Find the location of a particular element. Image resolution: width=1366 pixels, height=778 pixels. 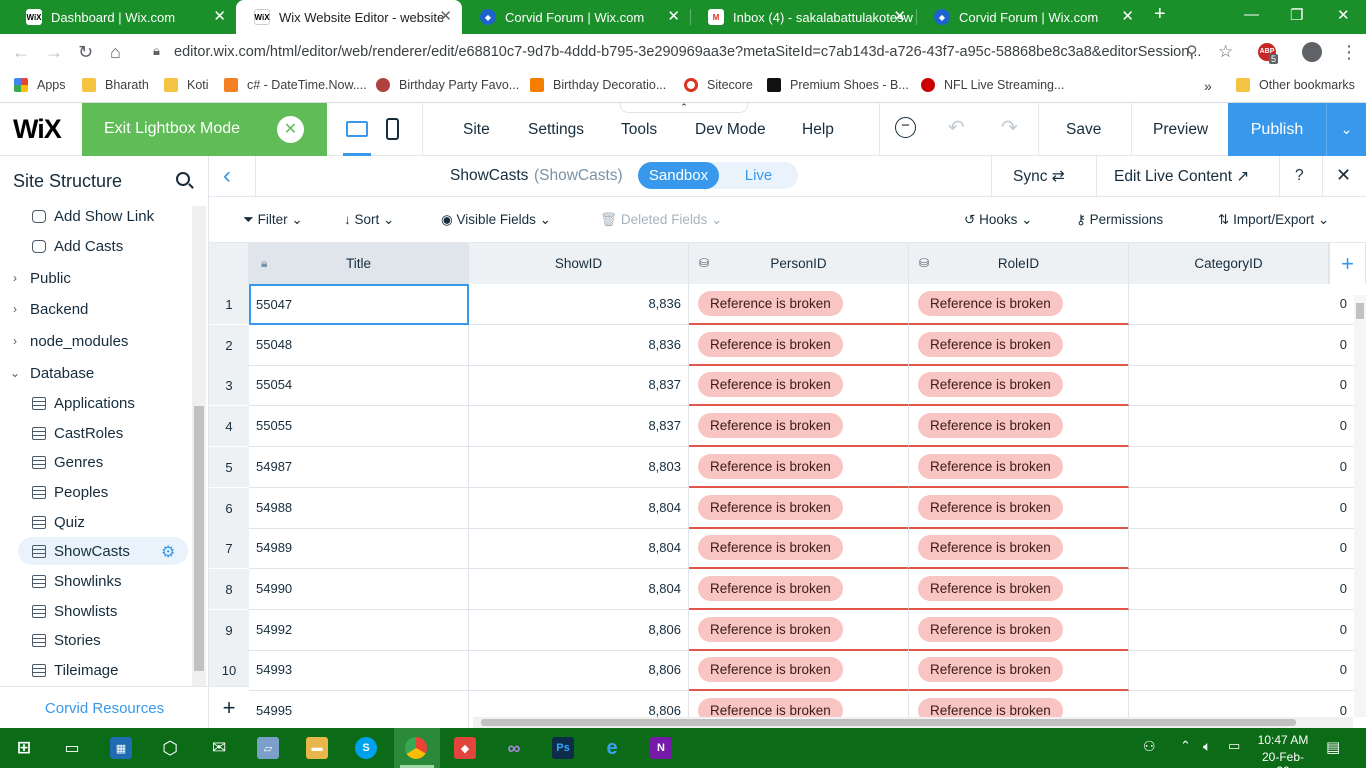

mode-toggle: Sandbox Live is located at coordinates (718, 175).